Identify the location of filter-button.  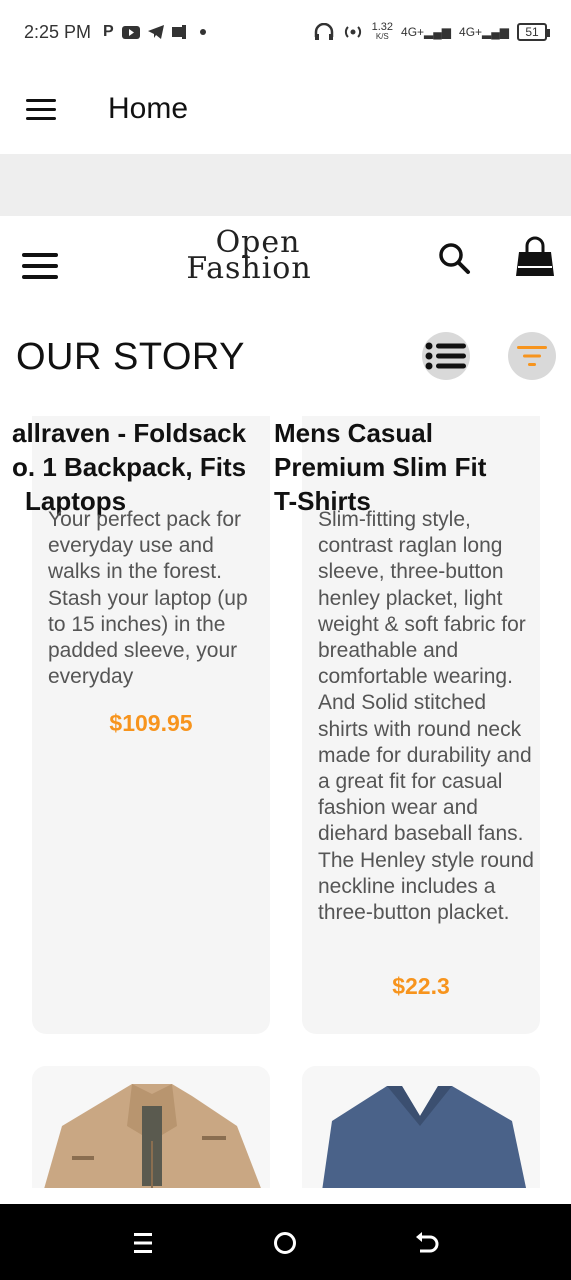
(532, 356).